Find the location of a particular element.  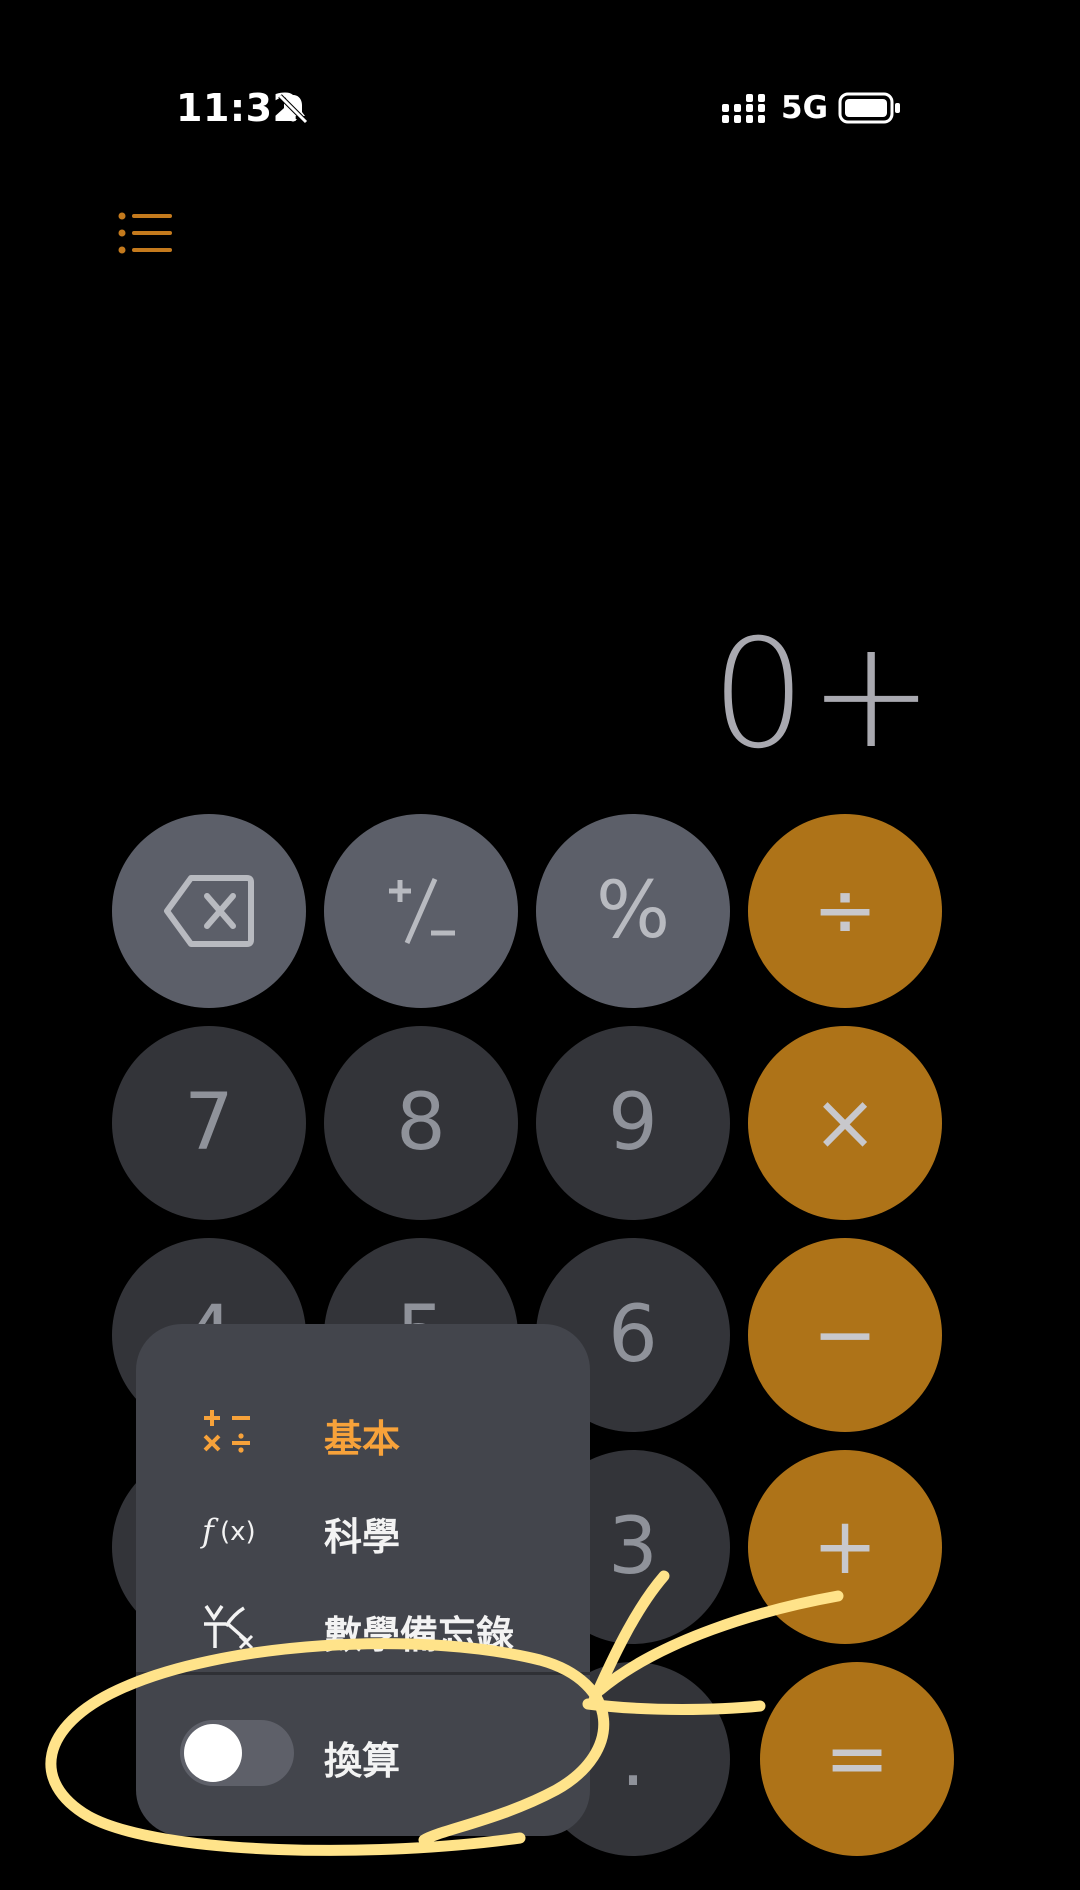

menu-item-math-notes: 數學備忘錄 is located at coordinates (363, 1627).